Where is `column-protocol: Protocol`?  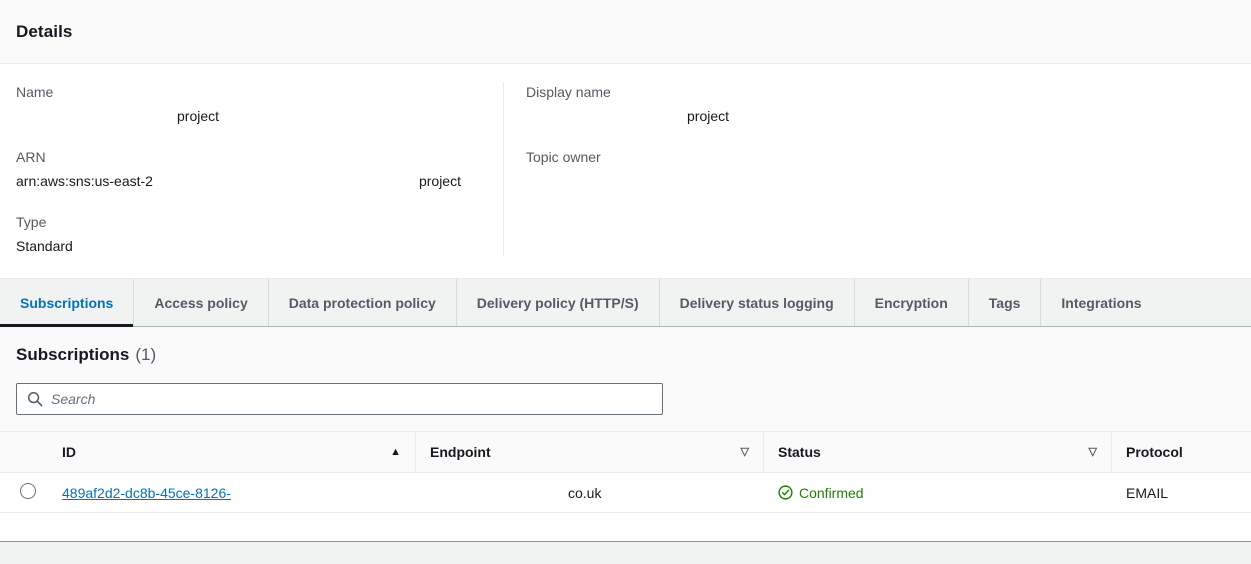
column-protocol: Protocol is located at coordinates (1181, 452).